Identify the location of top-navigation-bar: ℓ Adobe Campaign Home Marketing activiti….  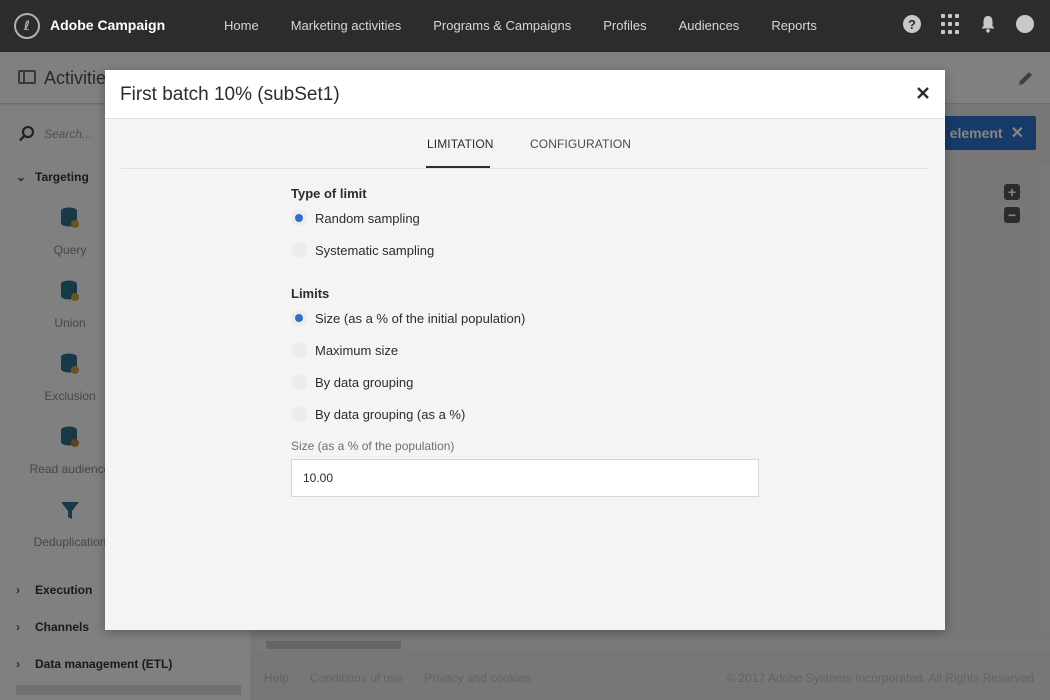
(525, 26).